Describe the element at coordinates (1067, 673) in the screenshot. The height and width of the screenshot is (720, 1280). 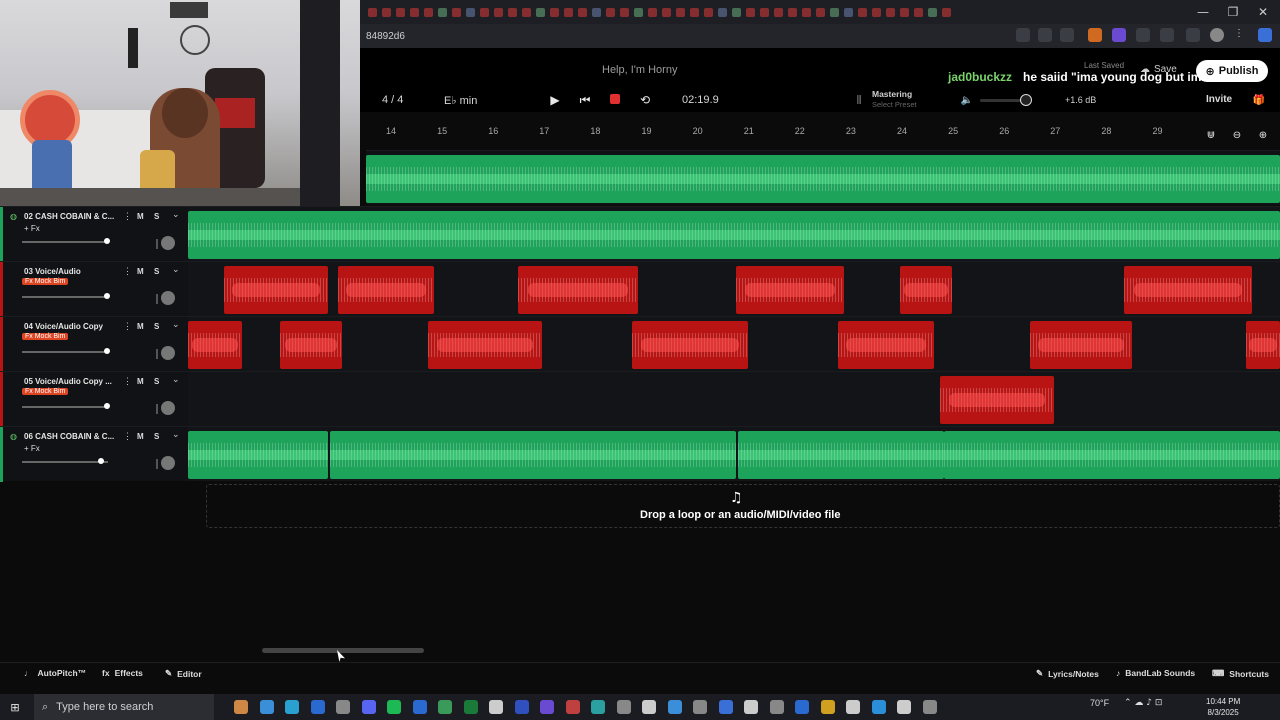
I see `lyrics-notes-button: ✎ Lyrics/Notes` at that location.